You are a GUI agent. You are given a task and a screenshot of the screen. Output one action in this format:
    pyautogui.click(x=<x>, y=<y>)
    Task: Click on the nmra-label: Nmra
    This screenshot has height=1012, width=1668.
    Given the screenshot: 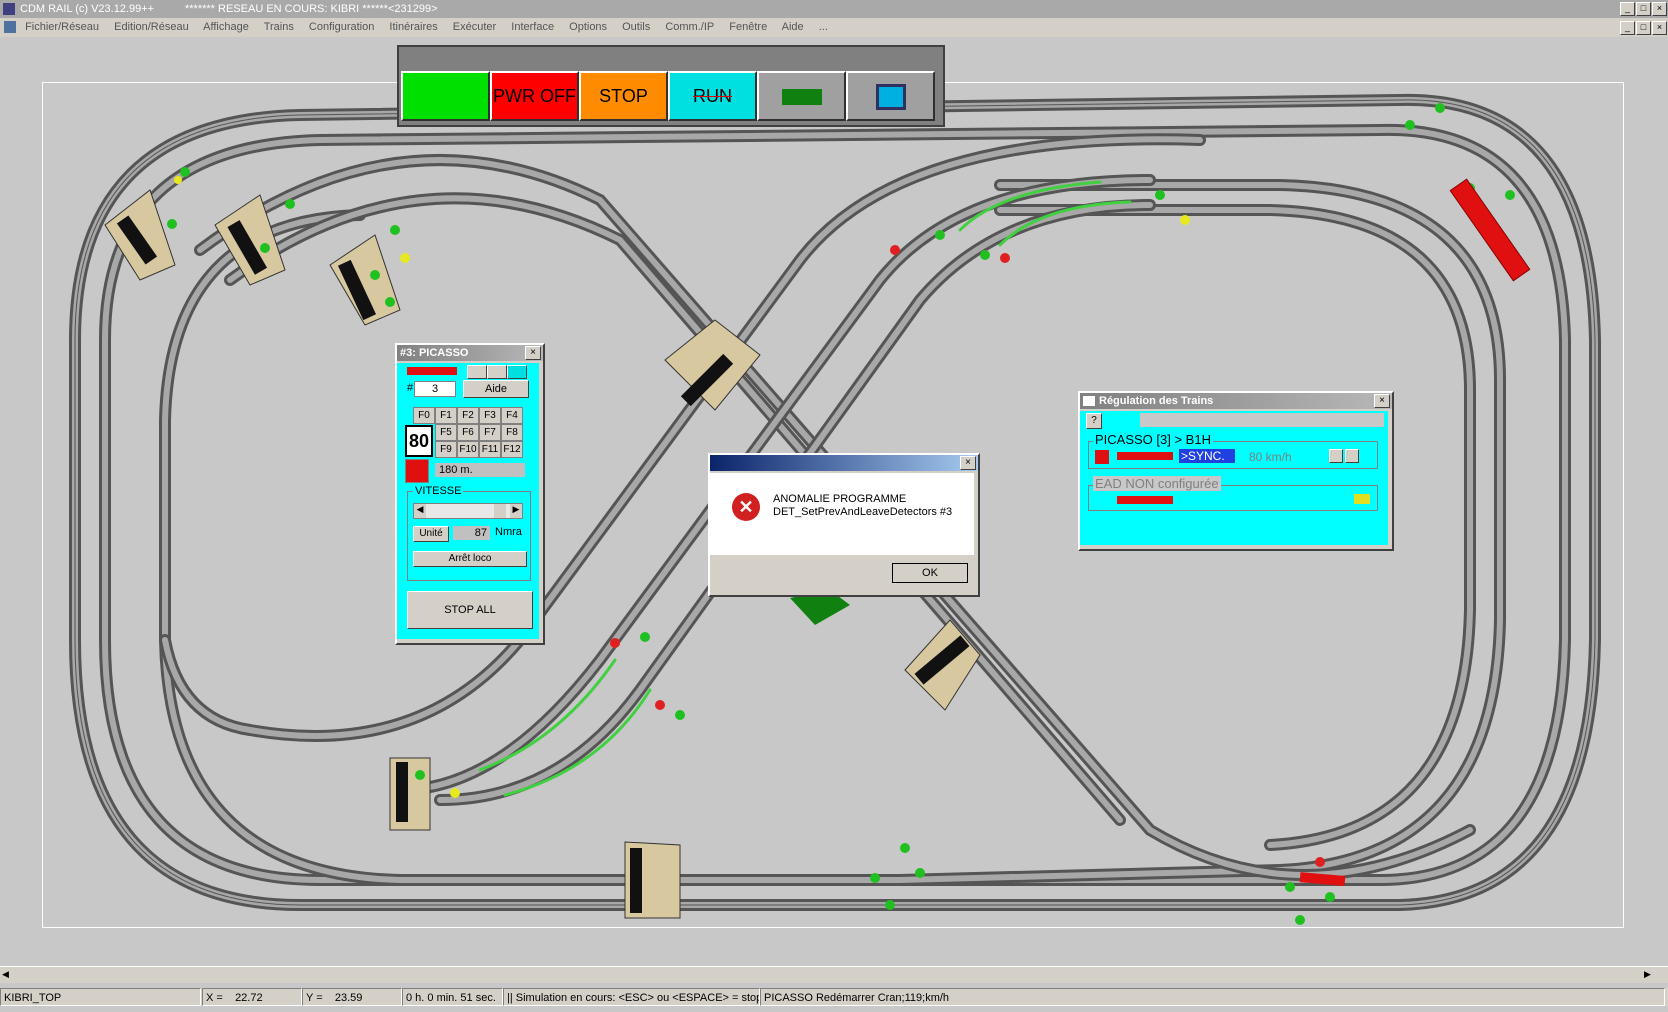 What is the action you would take?
    pyautogui.click(x=508, y=532)
    